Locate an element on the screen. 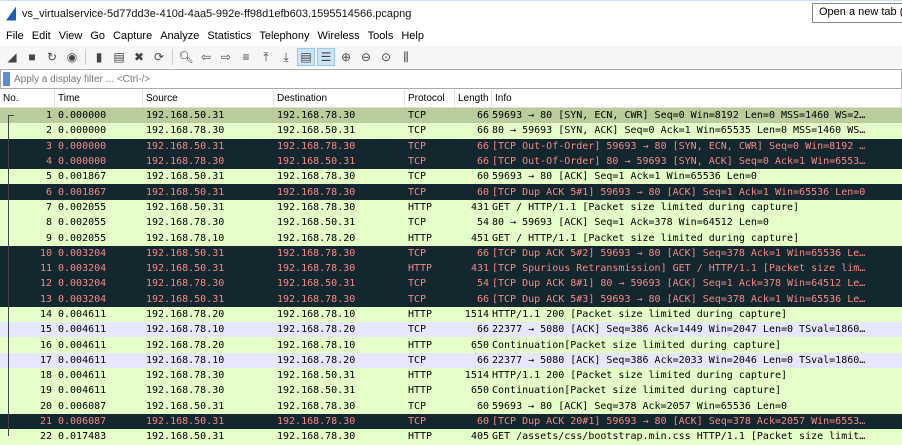  packet-time: 0.001867 is located at coordinates (82, 177).